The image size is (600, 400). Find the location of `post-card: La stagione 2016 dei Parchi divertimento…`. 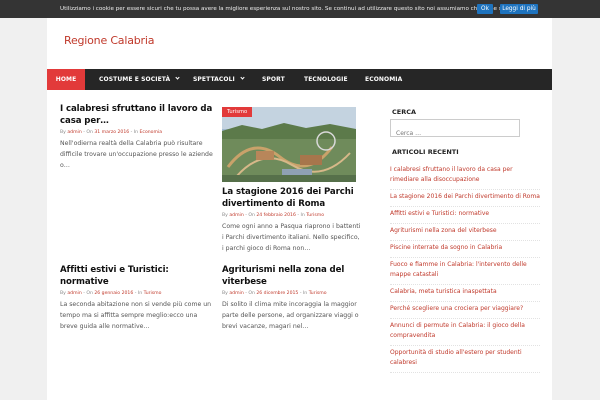

post-card: La stagione 2016 dei Parchi divertimento… is located at coordinates (292, 220).